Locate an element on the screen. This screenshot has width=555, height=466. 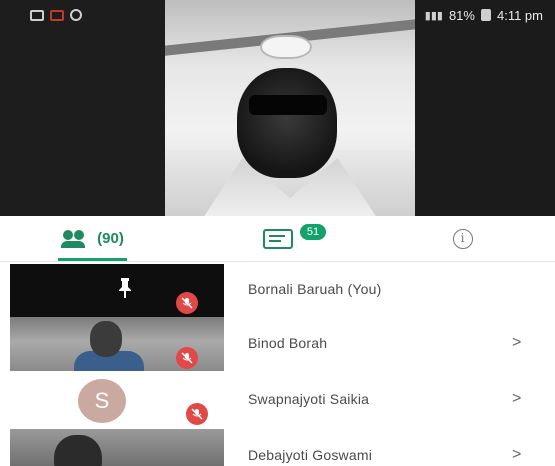
tab-chat is located at coordinates (277, 238).